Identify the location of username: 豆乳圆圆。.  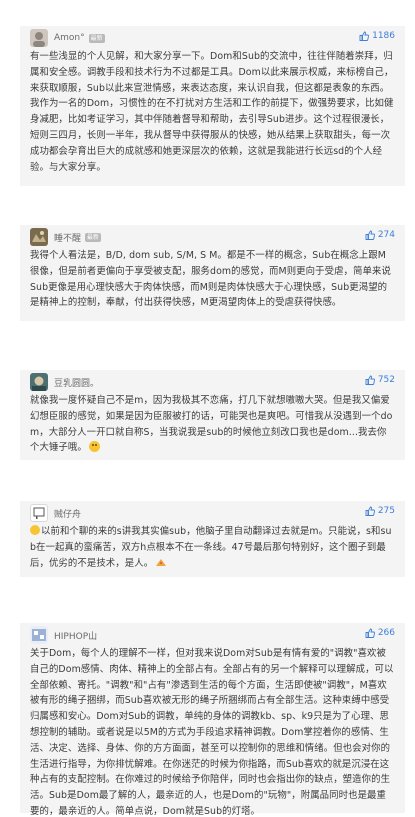
(76, 382).